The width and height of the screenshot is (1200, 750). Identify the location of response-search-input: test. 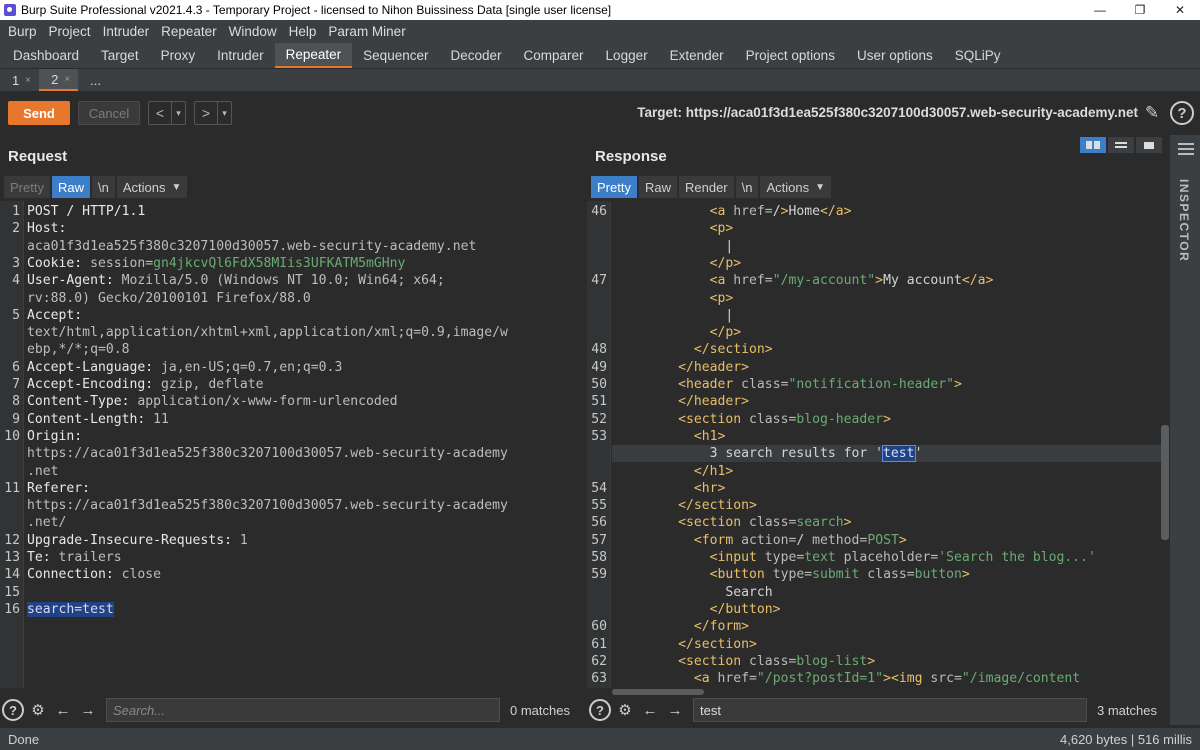
(890, 710).